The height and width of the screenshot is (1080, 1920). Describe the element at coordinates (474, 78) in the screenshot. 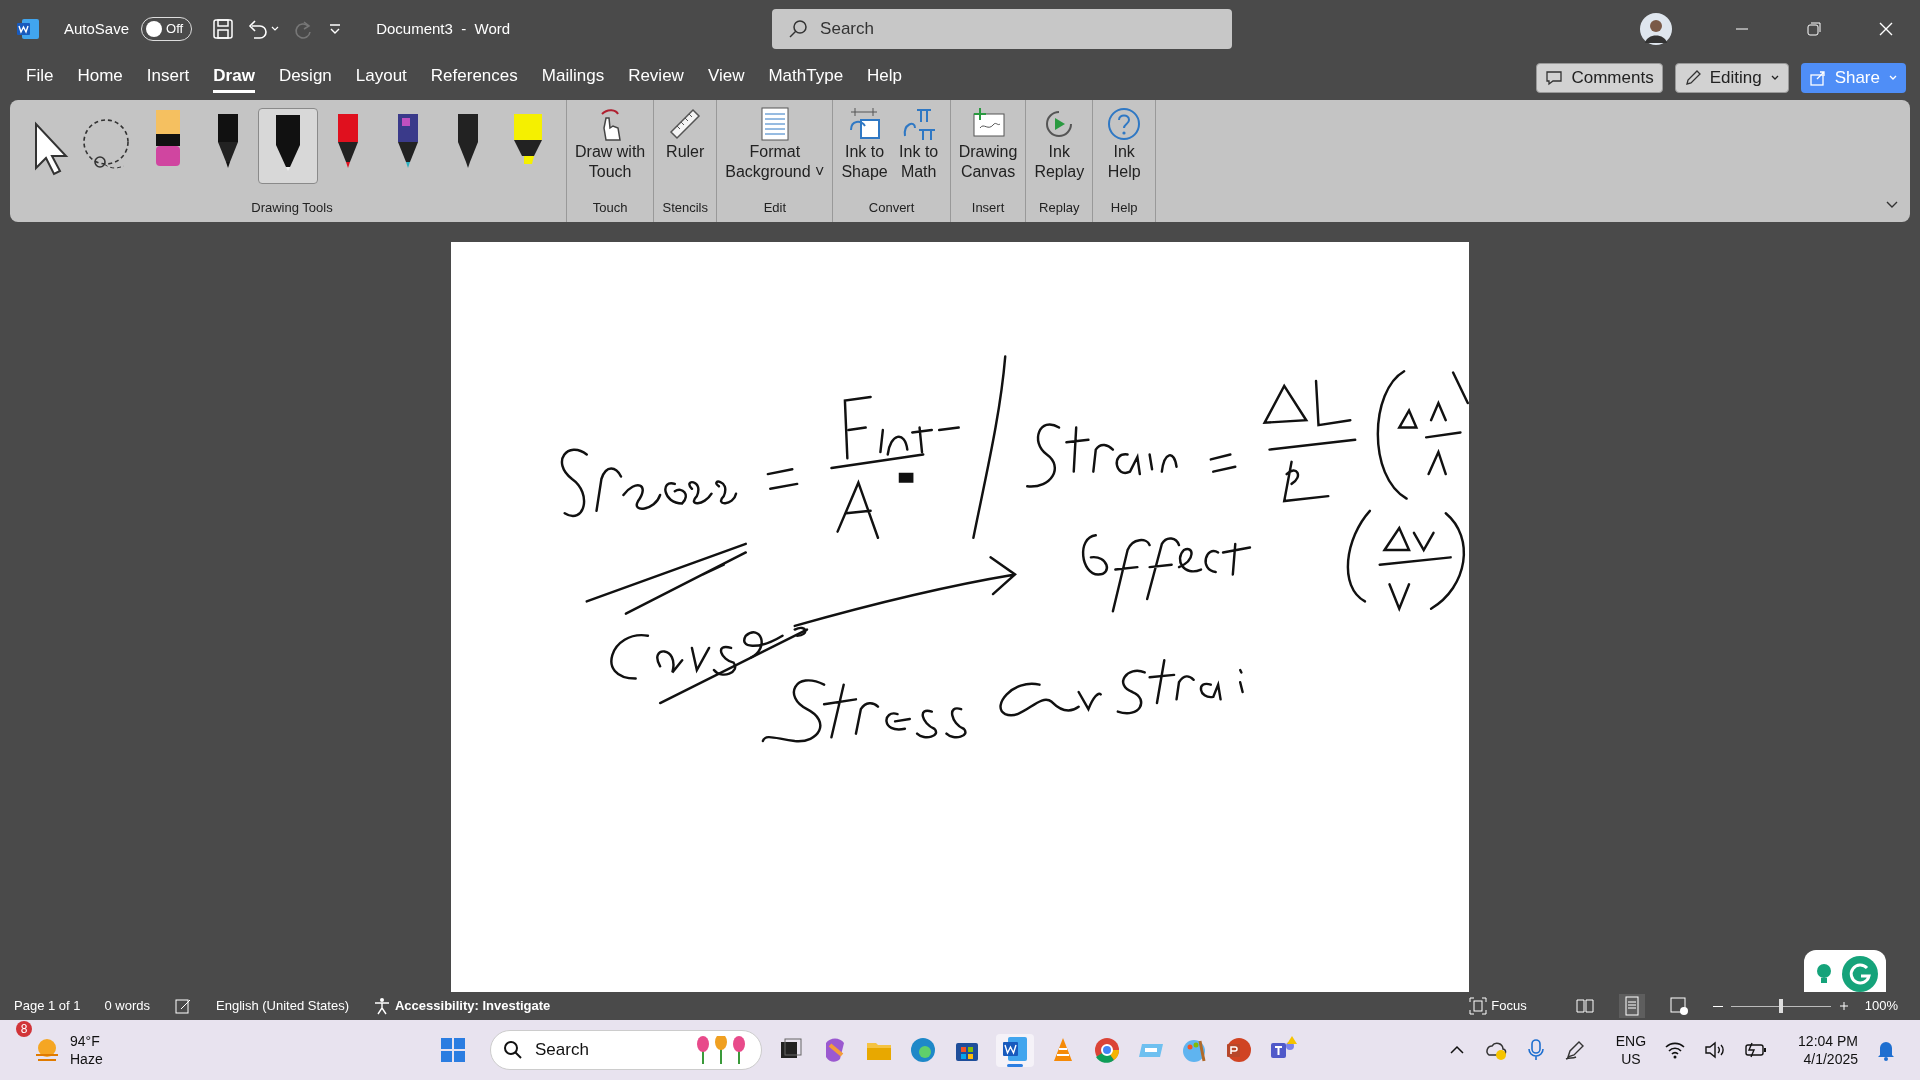

I see `menu-tab: References` at that location.